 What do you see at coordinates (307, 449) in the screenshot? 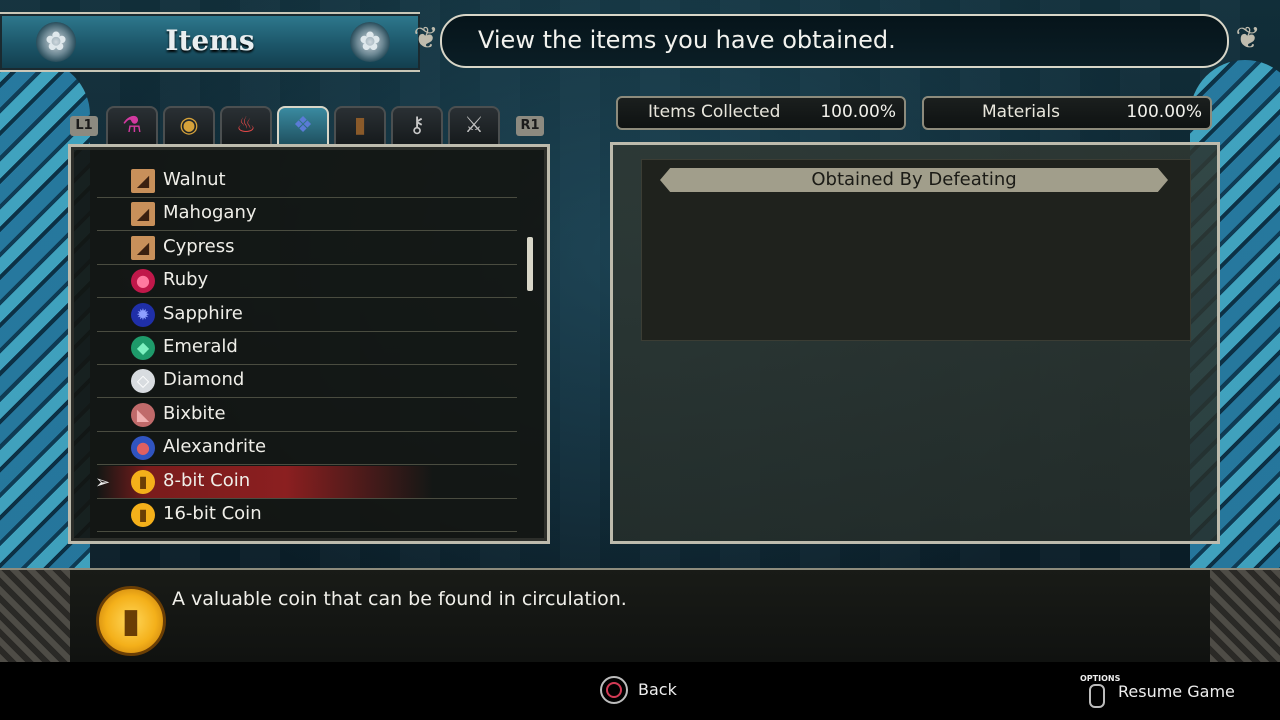
I see `list-item: ● Alexandrite` at bounding box center [307, 449].